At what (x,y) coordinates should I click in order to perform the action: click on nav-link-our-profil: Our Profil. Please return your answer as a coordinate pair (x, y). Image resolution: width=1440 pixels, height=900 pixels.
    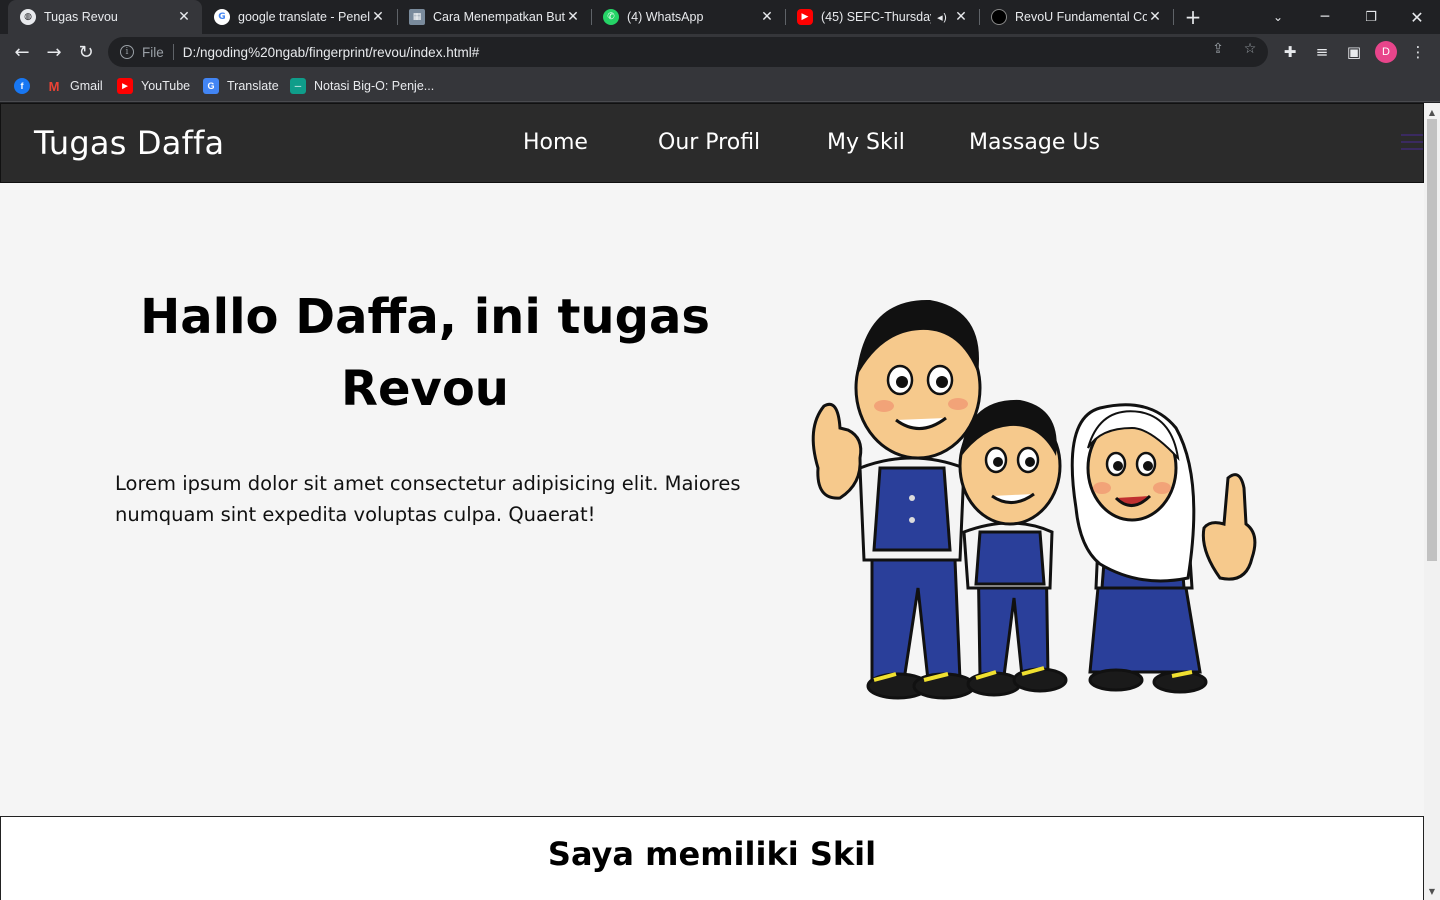
    Looking at the image, I should click on (709, 142).